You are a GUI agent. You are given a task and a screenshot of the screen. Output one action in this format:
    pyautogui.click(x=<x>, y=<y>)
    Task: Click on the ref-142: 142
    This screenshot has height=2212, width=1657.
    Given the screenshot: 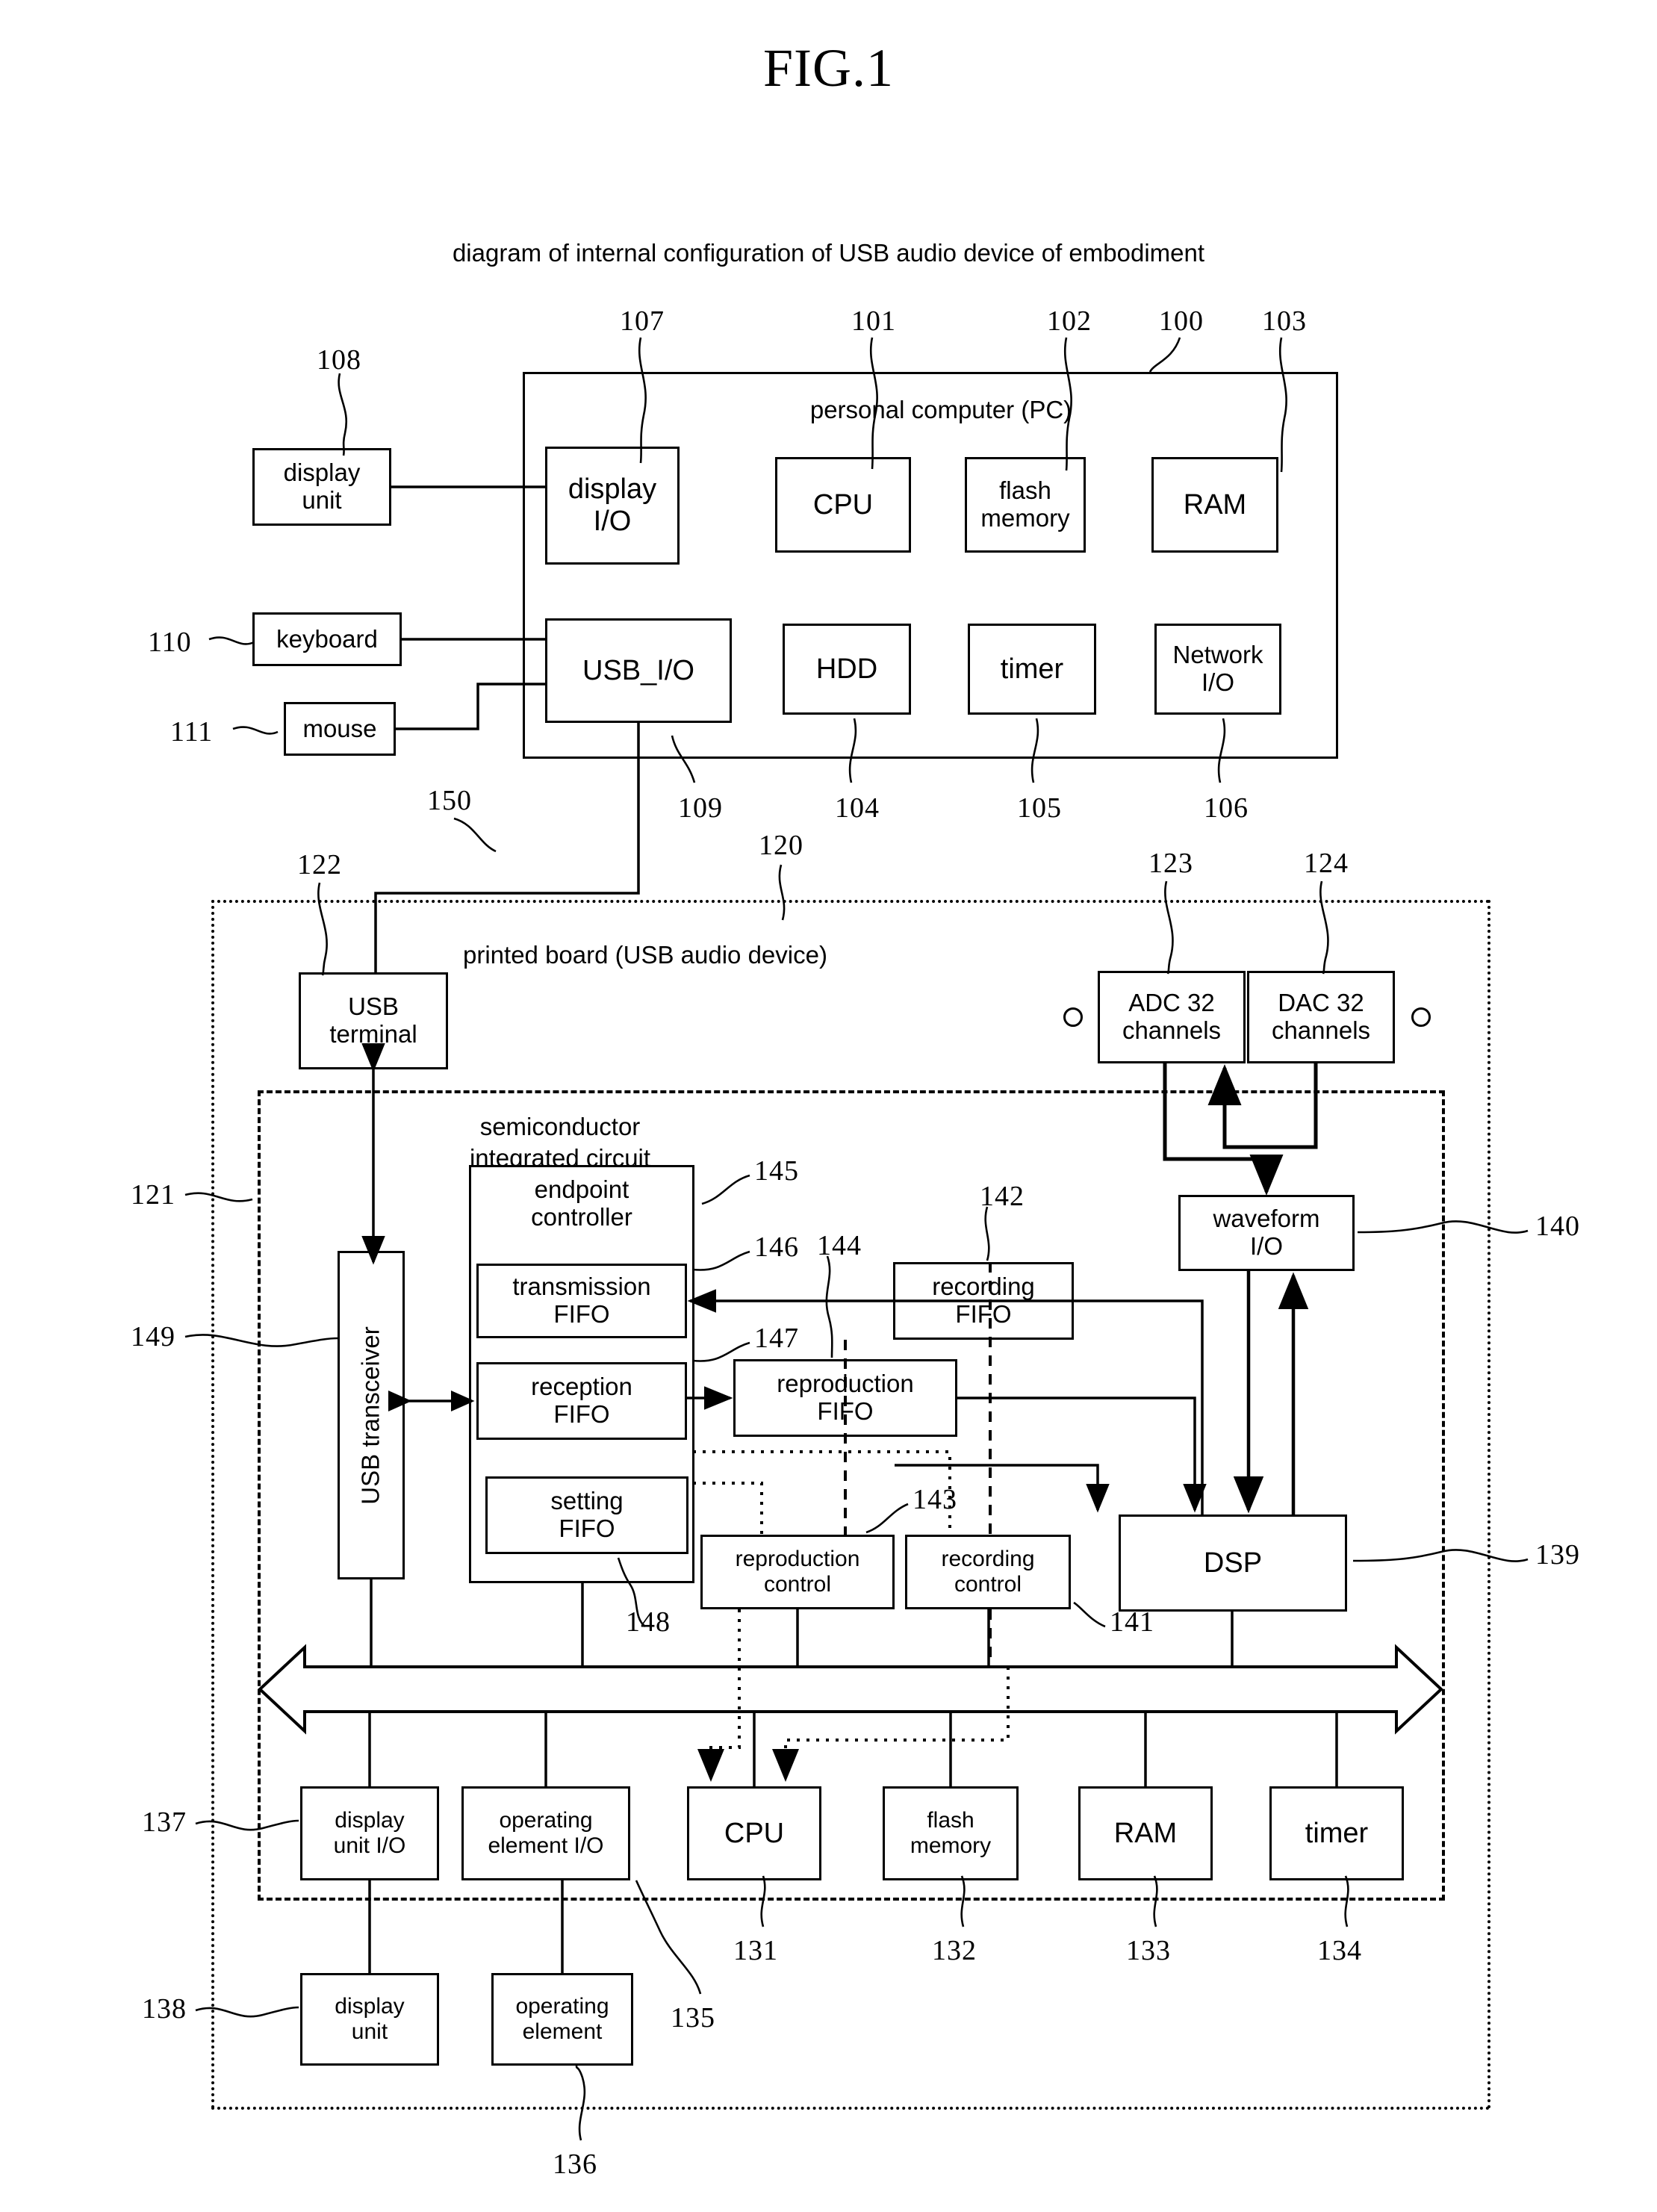 What is the action you would take?
    pyautogui.click(x=1002, y=1196)
    